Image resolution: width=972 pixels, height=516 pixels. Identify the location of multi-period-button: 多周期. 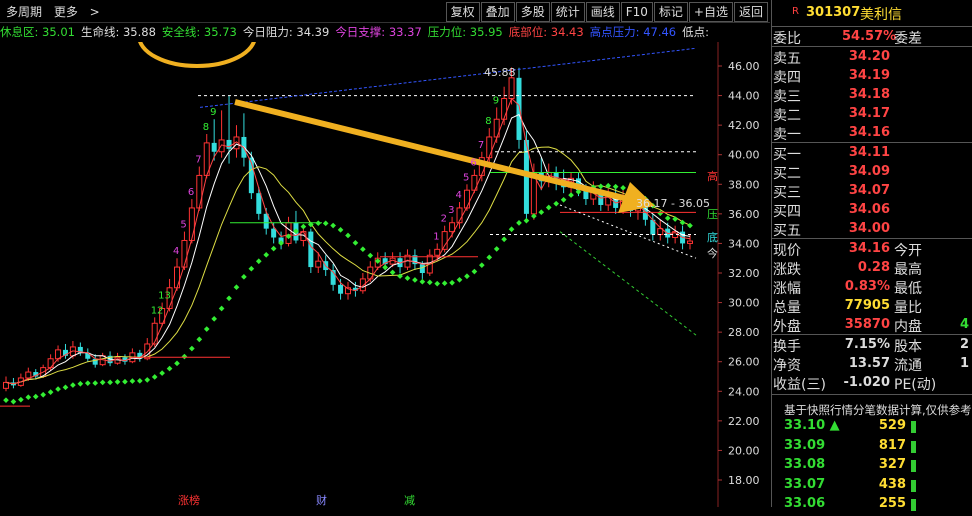
(24, 12).